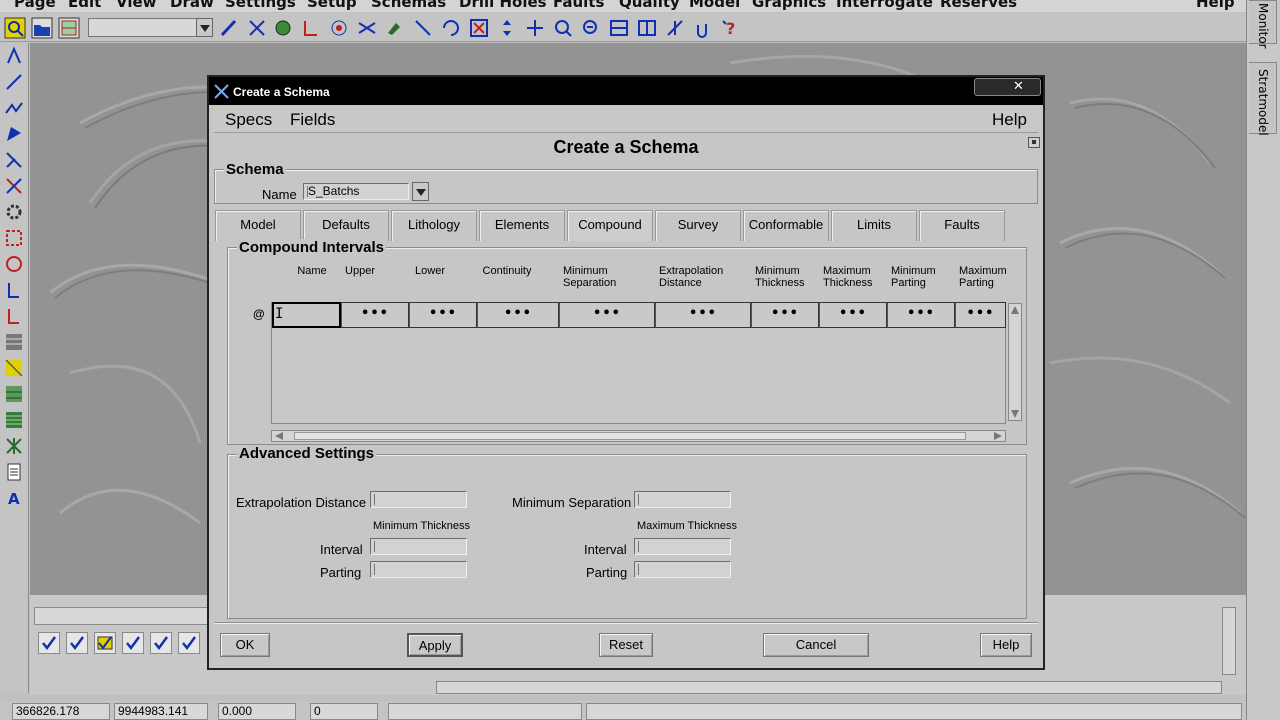 The width and height of the screenshot is (1280, 720). Describe the element at coordinates (14, 290) in the screenshot. I see `corner-icon` at that location.